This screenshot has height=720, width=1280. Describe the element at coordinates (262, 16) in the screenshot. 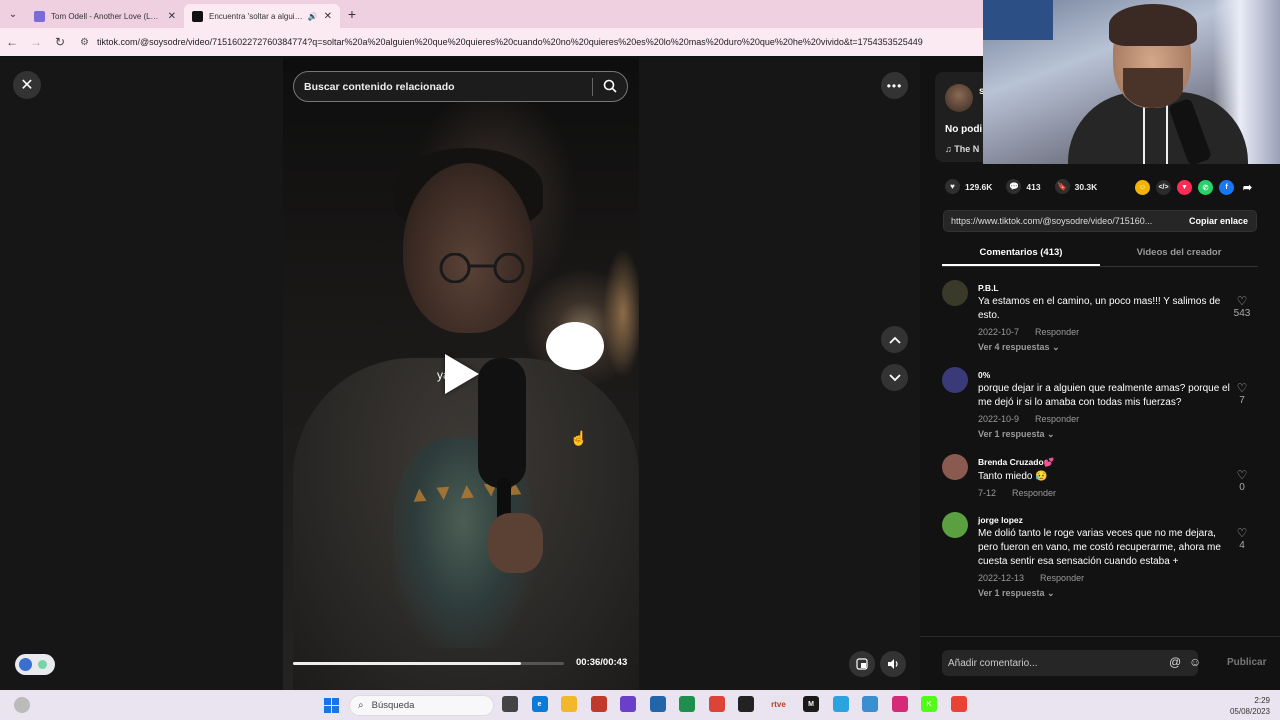

I see `browser-tab-2: Encuentra 'soltar a alguien q… 🔊 ✕` at that location.